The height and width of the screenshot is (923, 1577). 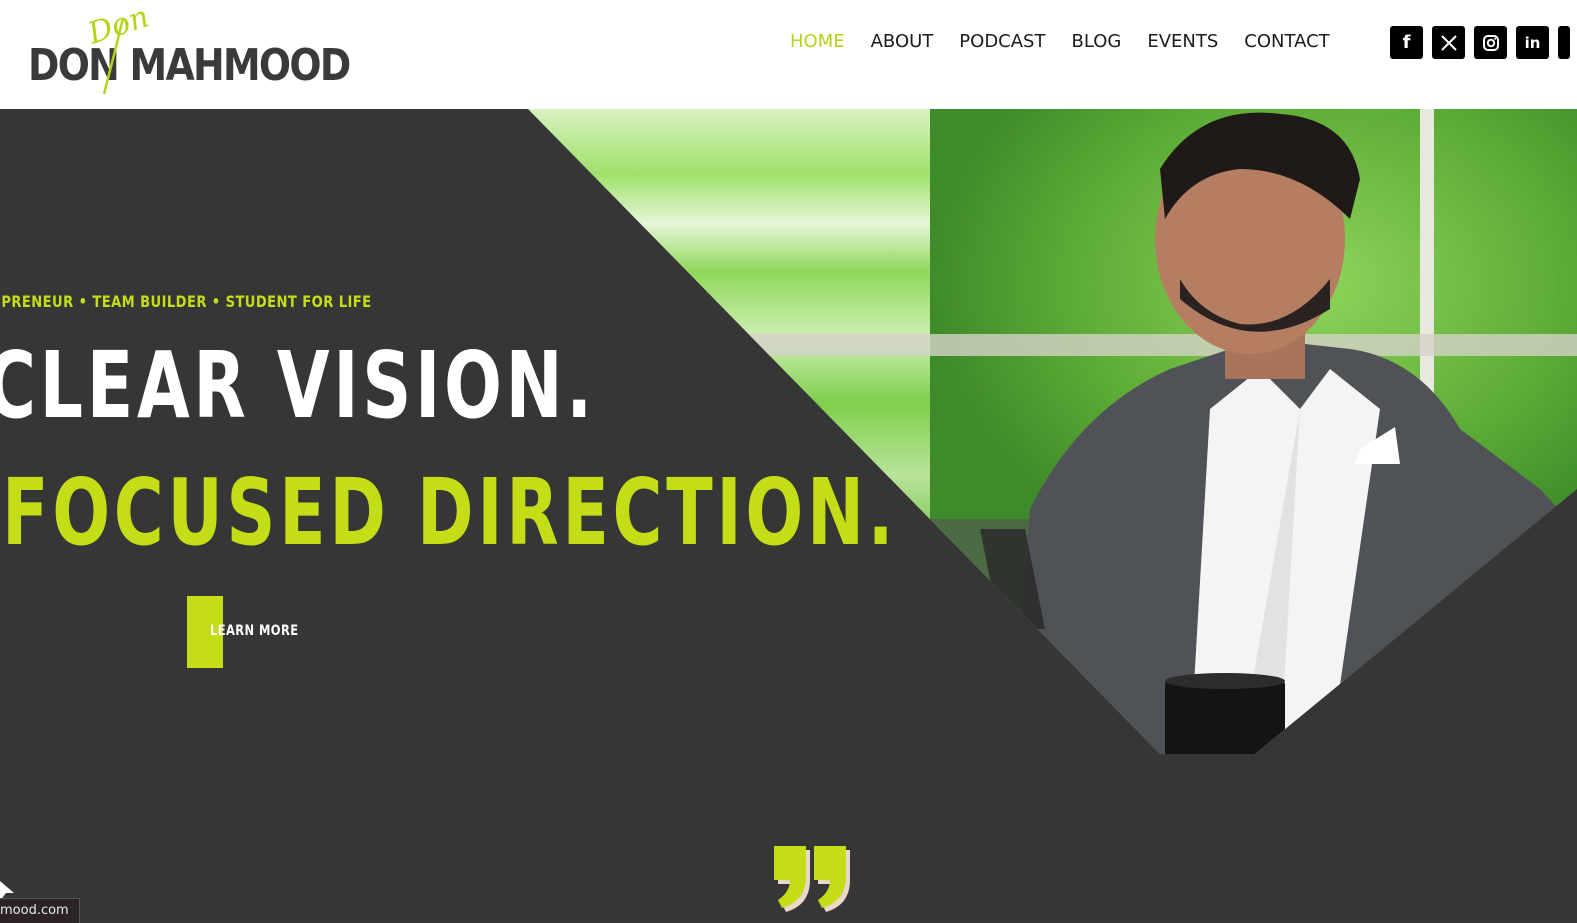 I want to click on instagram-button, so click(x=1490, y=42).